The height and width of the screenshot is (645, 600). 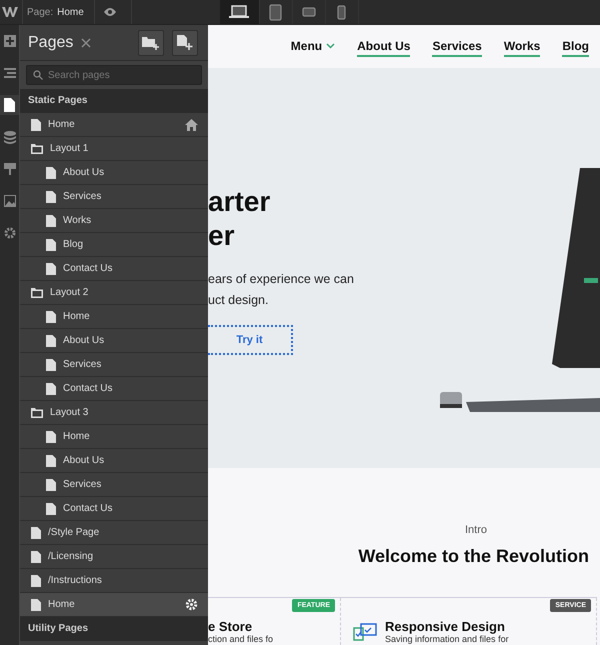 I want to click on devices-icon, so click(x=365, y=632).